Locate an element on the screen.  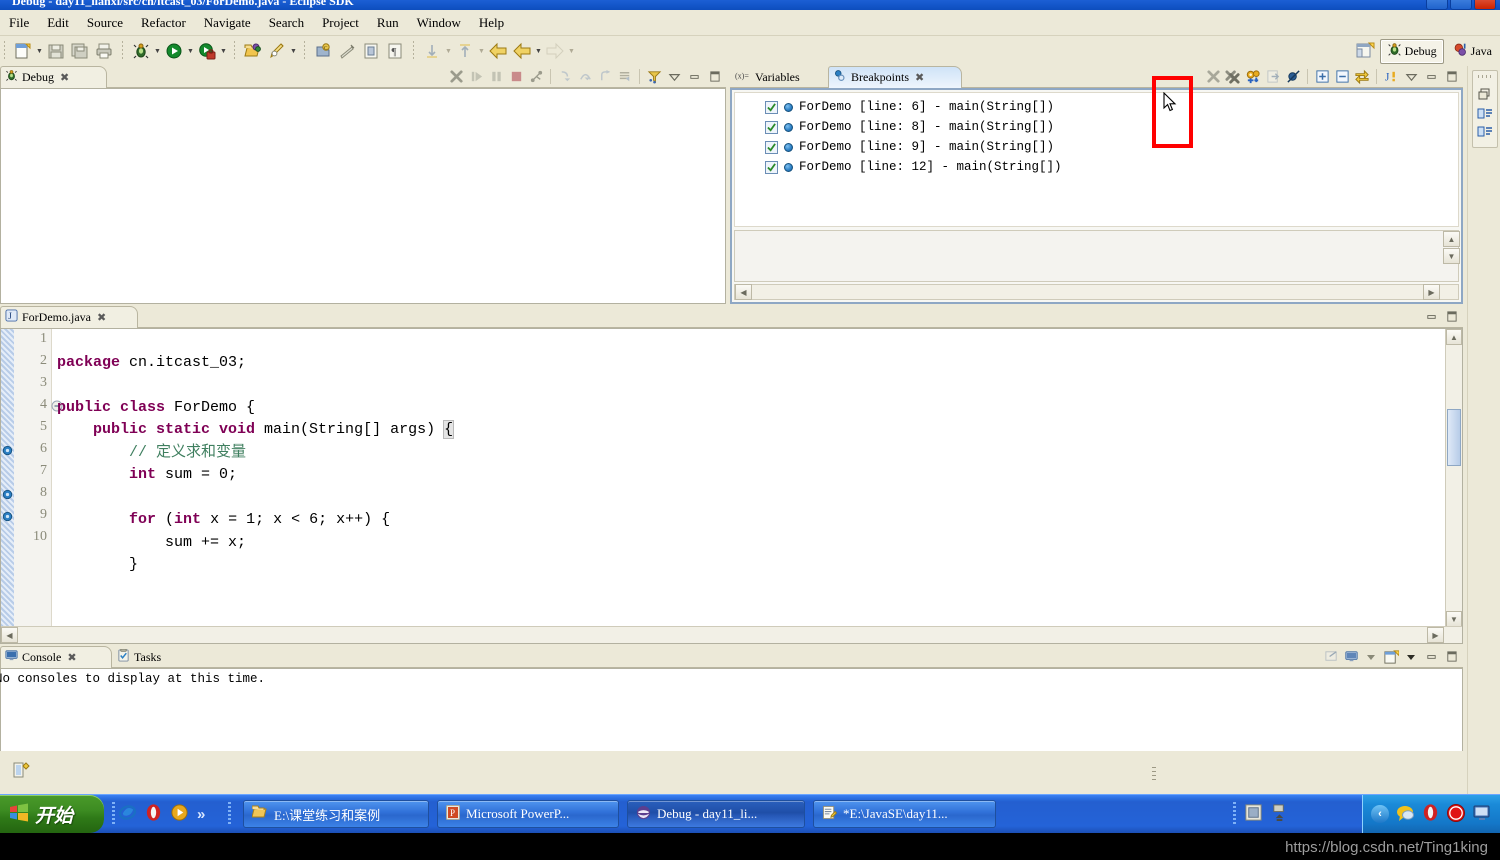
toggle-mark-occurrences-icon is located at coordinates (371, 51).